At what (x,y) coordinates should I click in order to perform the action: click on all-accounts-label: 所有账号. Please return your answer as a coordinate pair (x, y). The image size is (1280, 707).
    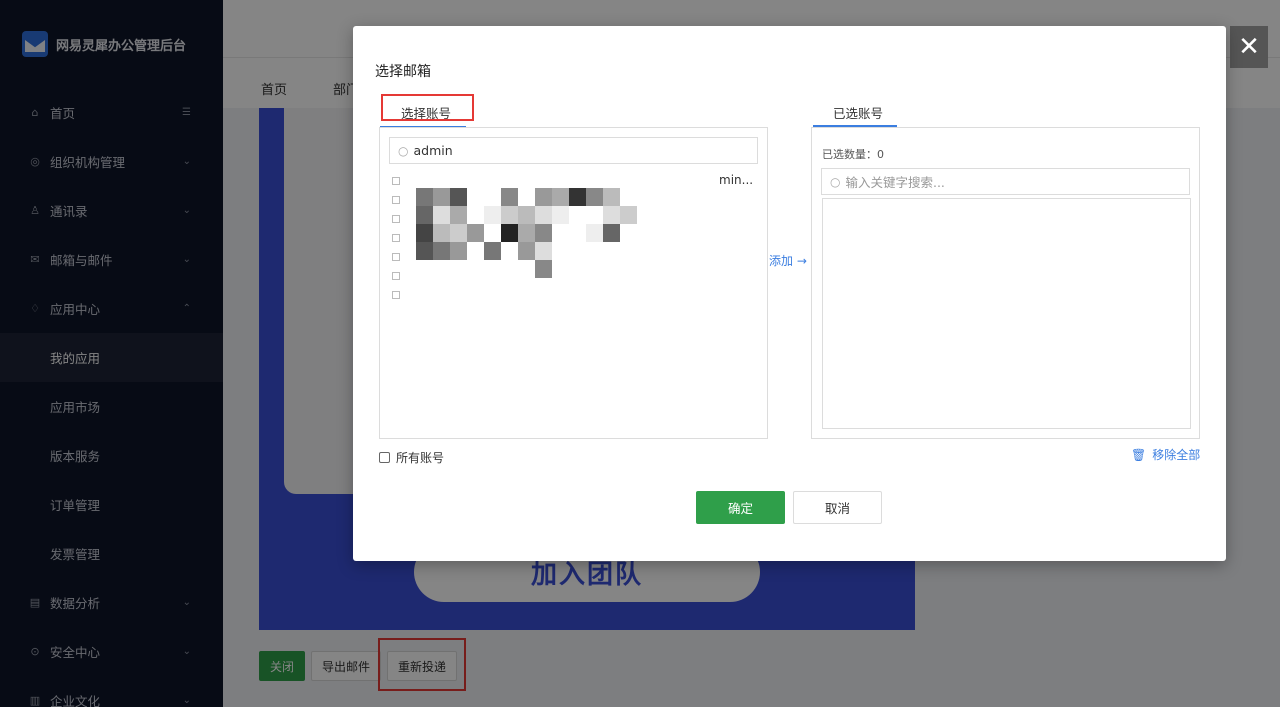
    Looking at the image, I should click on (420, 458).